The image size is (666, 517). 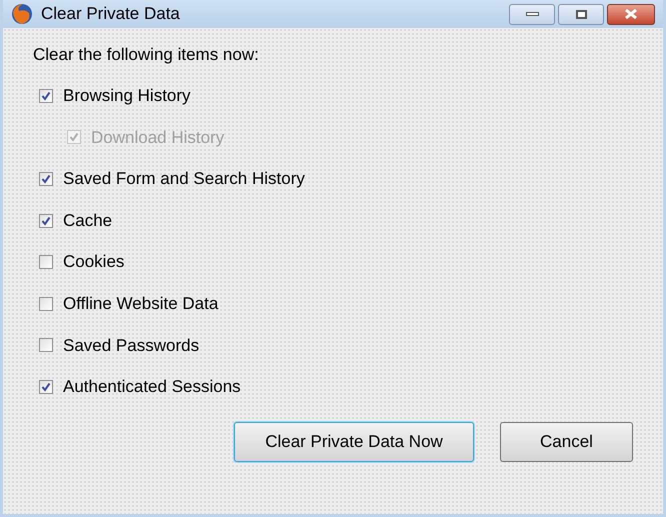 What do you see at coordinates (354, 442) in the screenshot?
I see `dialog-button: Clear Private Data Now` at bounding box center [354, 442].